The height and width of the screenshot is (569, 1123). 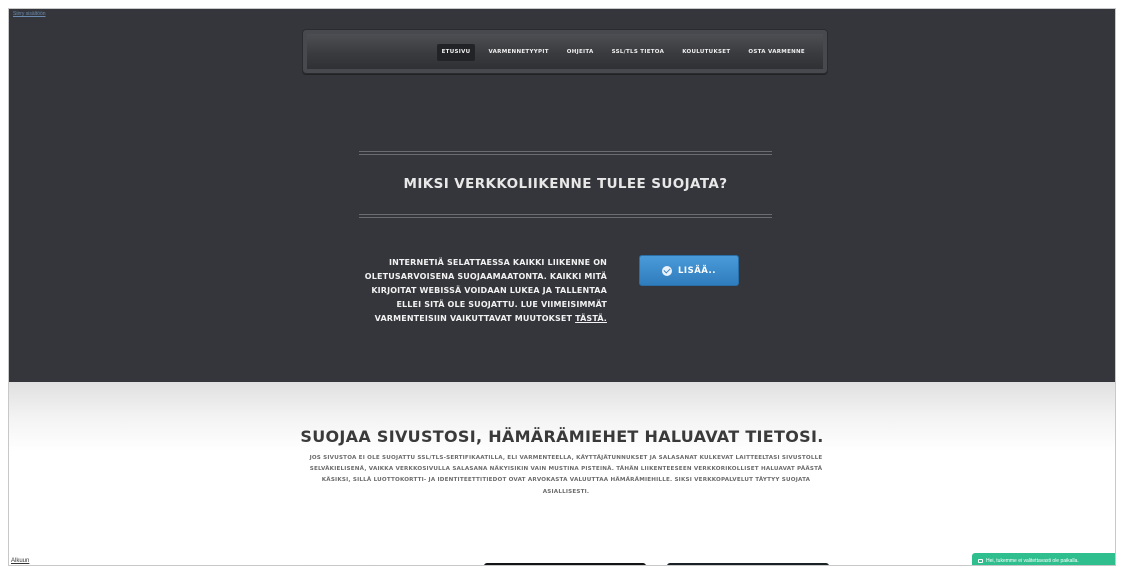 What do you see at coordinates (591, 318) in the screenshot?
I see `changes-link: TÄSTÄ.` at bounding box center [591, 318].